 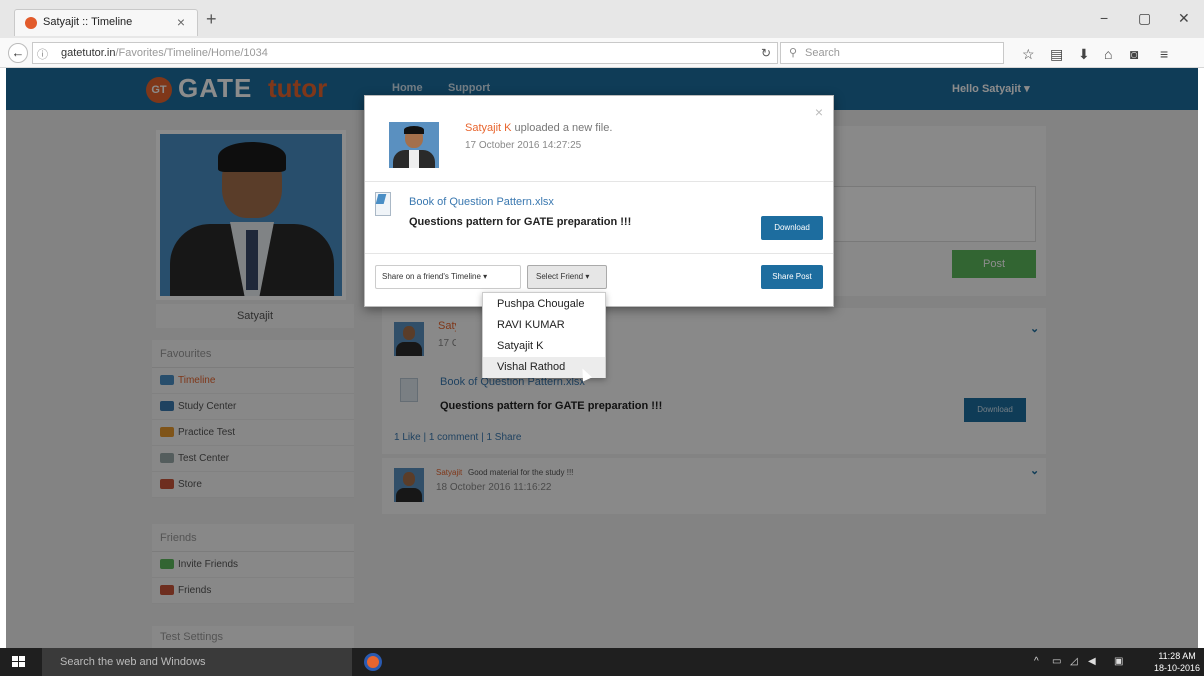 What do you see at coordinates (1184, 18) in the screenshot?
I see `window-close-icon: ✕` at bounding box center [1184, 18].